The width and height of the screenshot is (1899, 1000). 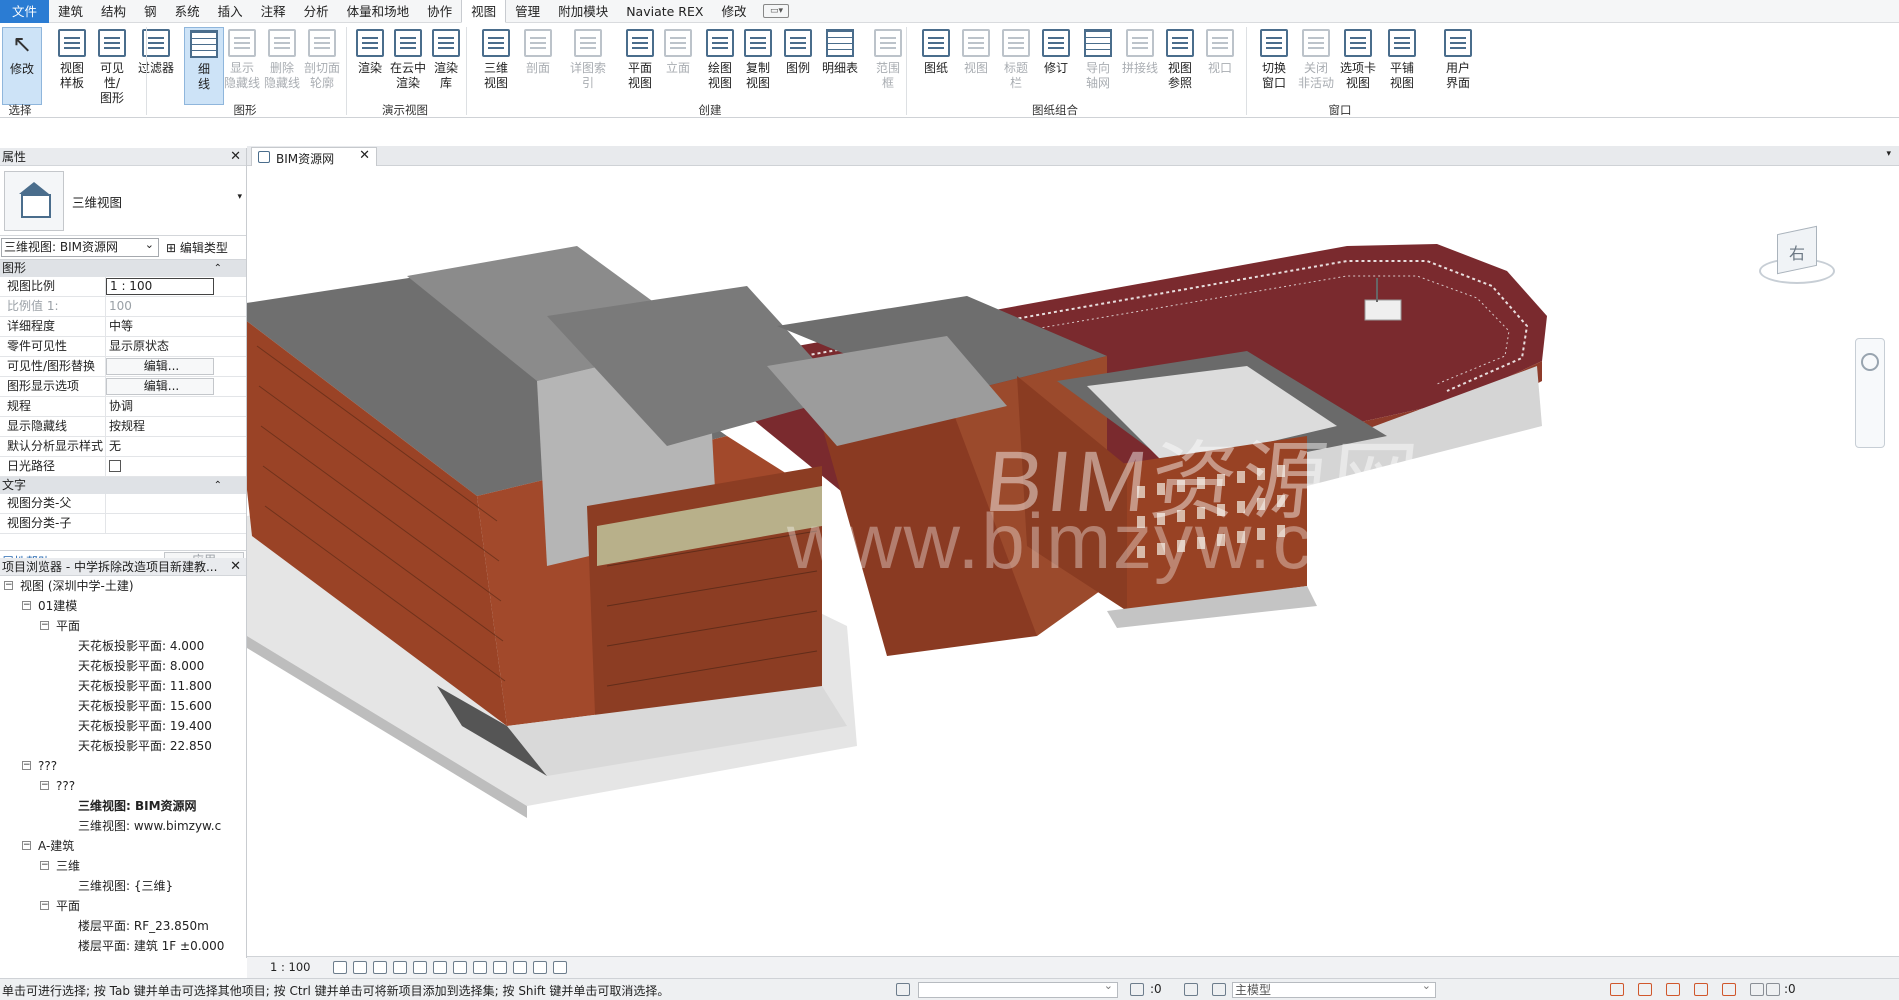 I want to click on tab-menu-icon: ▾, so click(x=1888, y=154).